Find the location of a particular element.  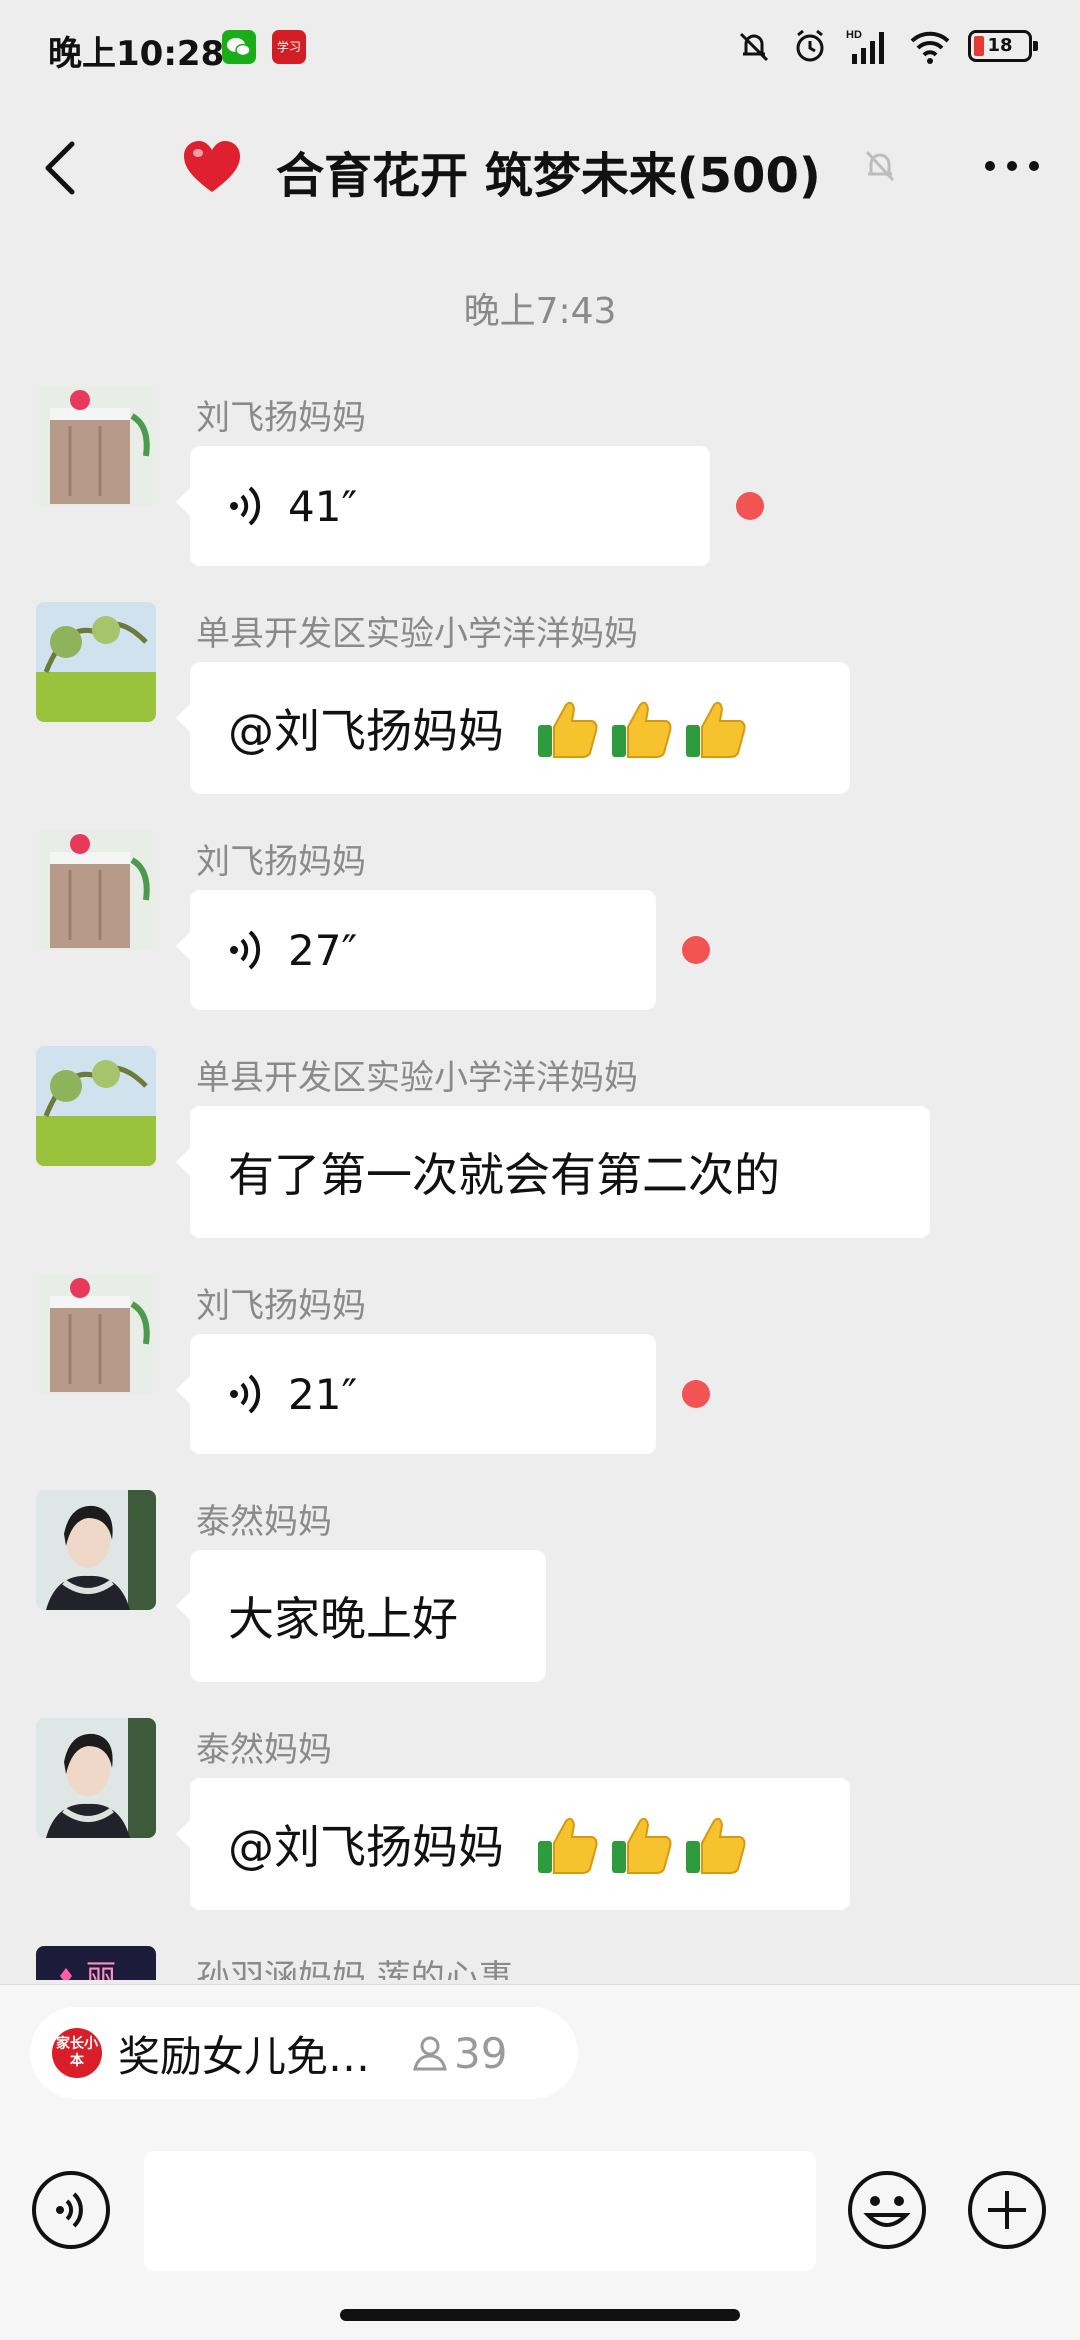

back-arrow-icon is located at coordinates (62, 168).